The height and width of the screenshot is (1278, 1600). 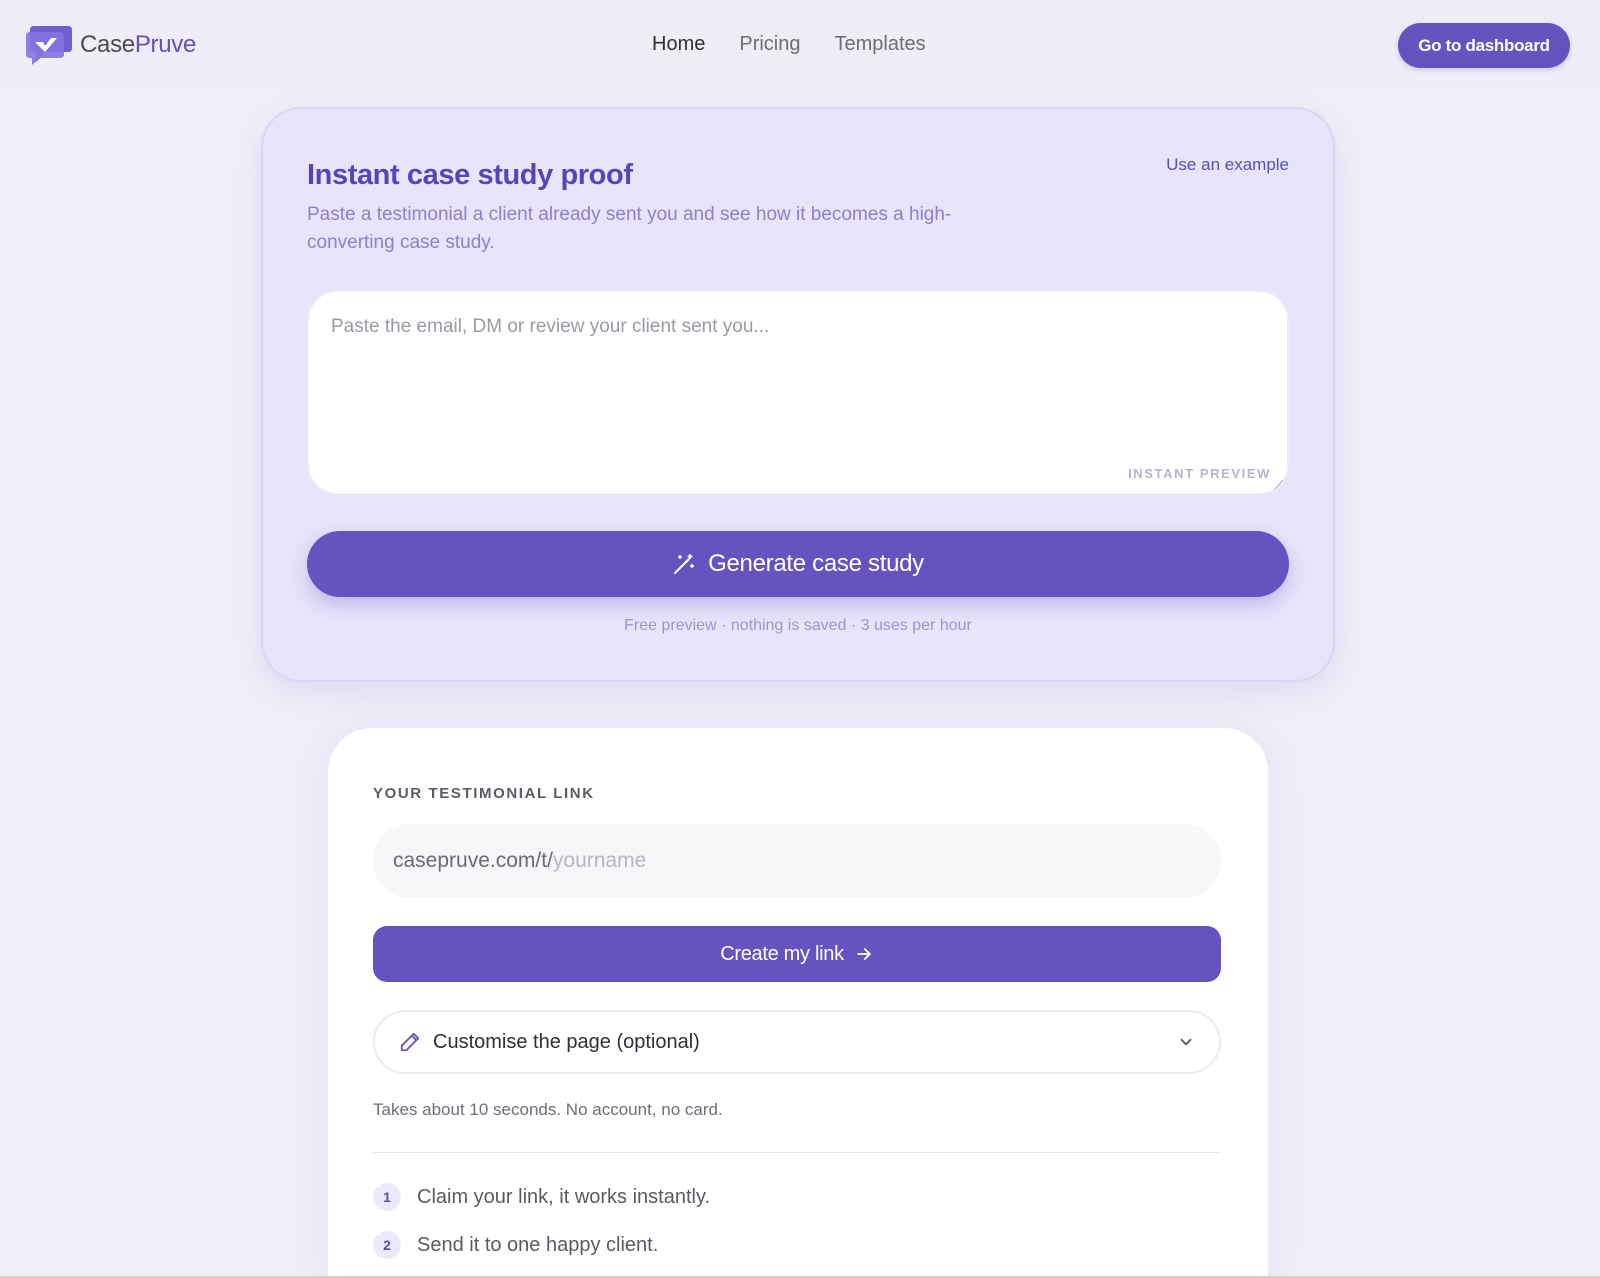 I want to click on step-text: Send it to one happy client., so click(x=538, y=1244).